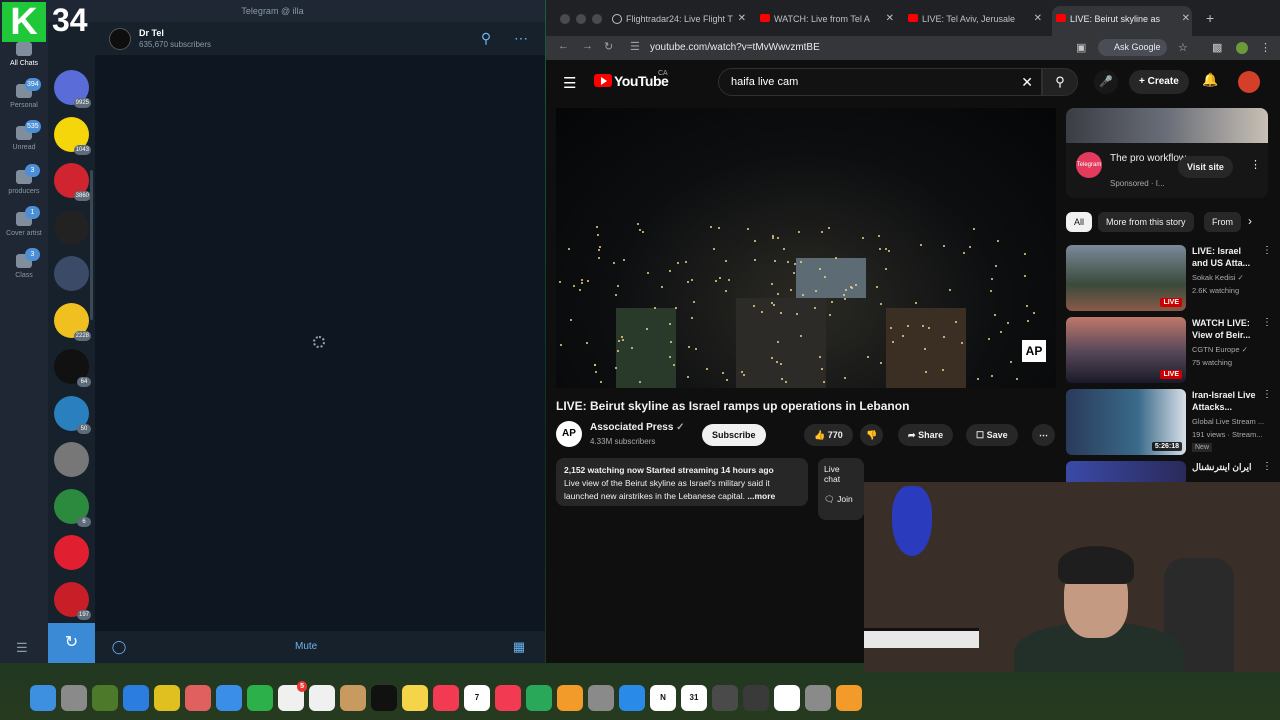 Image resolution: width=1280 pixels, height=720 pixels. What do you see at coordinates (872, 435) in the screenshot?
I see `dislike-button: 👎` at bounding box center [872, 435].